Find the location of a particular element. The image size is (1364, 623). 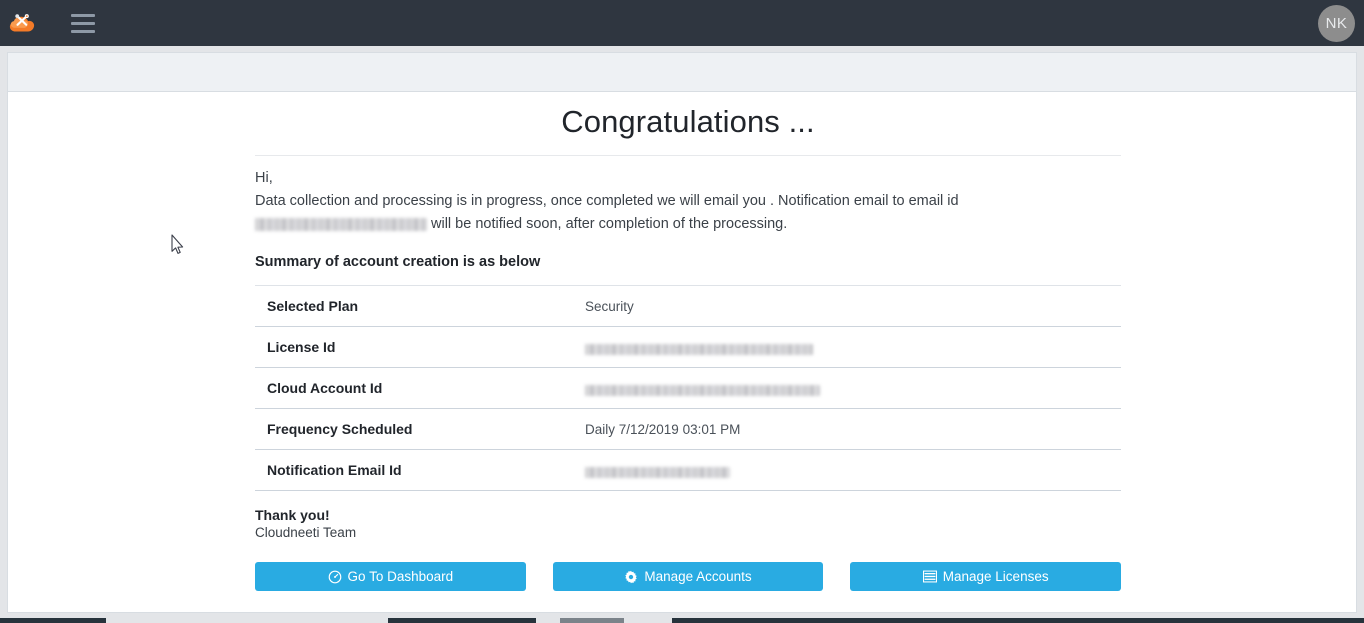

thank-you-text: Thank you! is located at coordinates (292, 515).